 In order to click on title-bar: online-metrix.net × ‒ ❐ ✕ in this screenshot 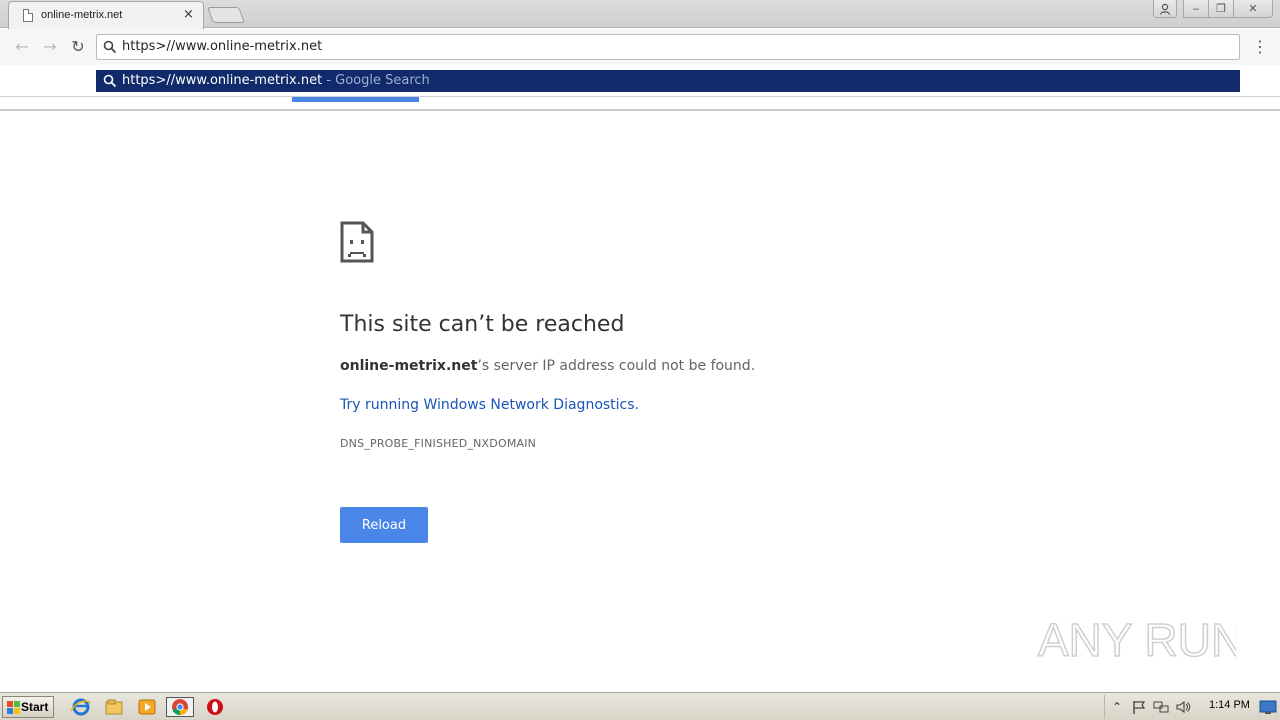, I will do `click(640, 14)`.